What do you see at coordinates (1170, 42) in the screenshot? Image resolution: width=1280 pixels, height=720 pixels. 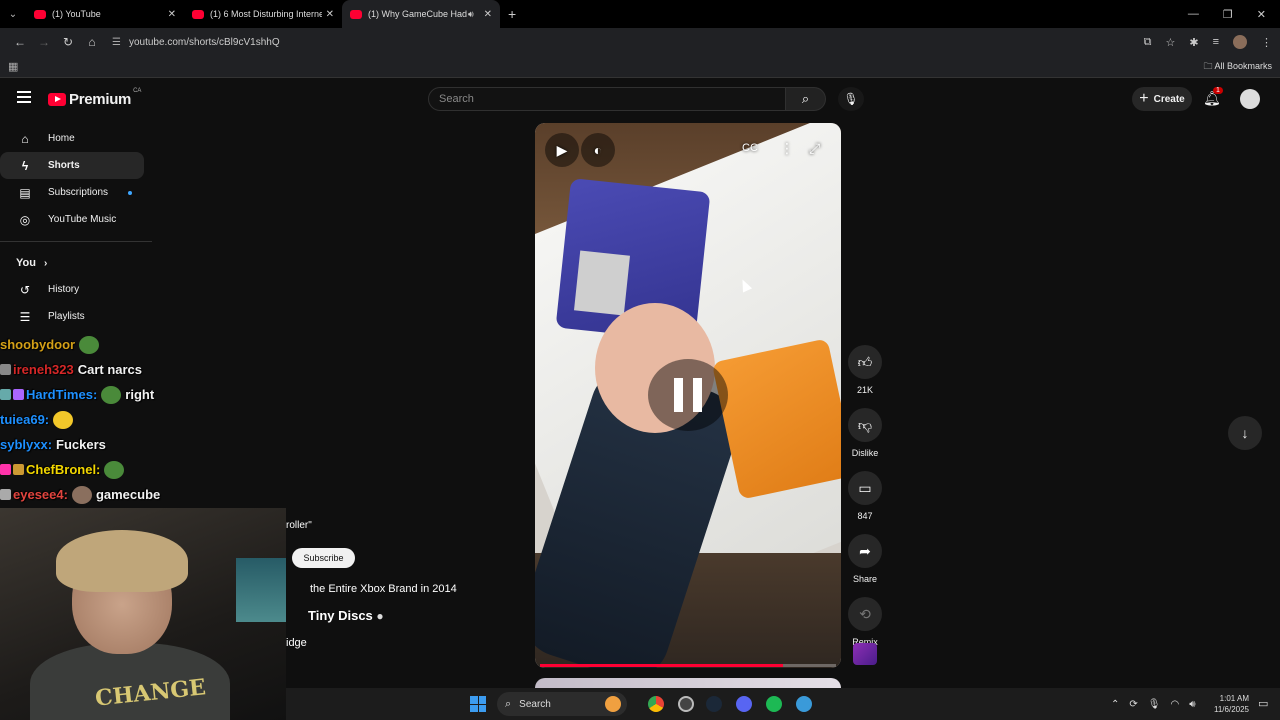 I see `bookmark-star-icon: ☆` at bounding box center [1170, 42].